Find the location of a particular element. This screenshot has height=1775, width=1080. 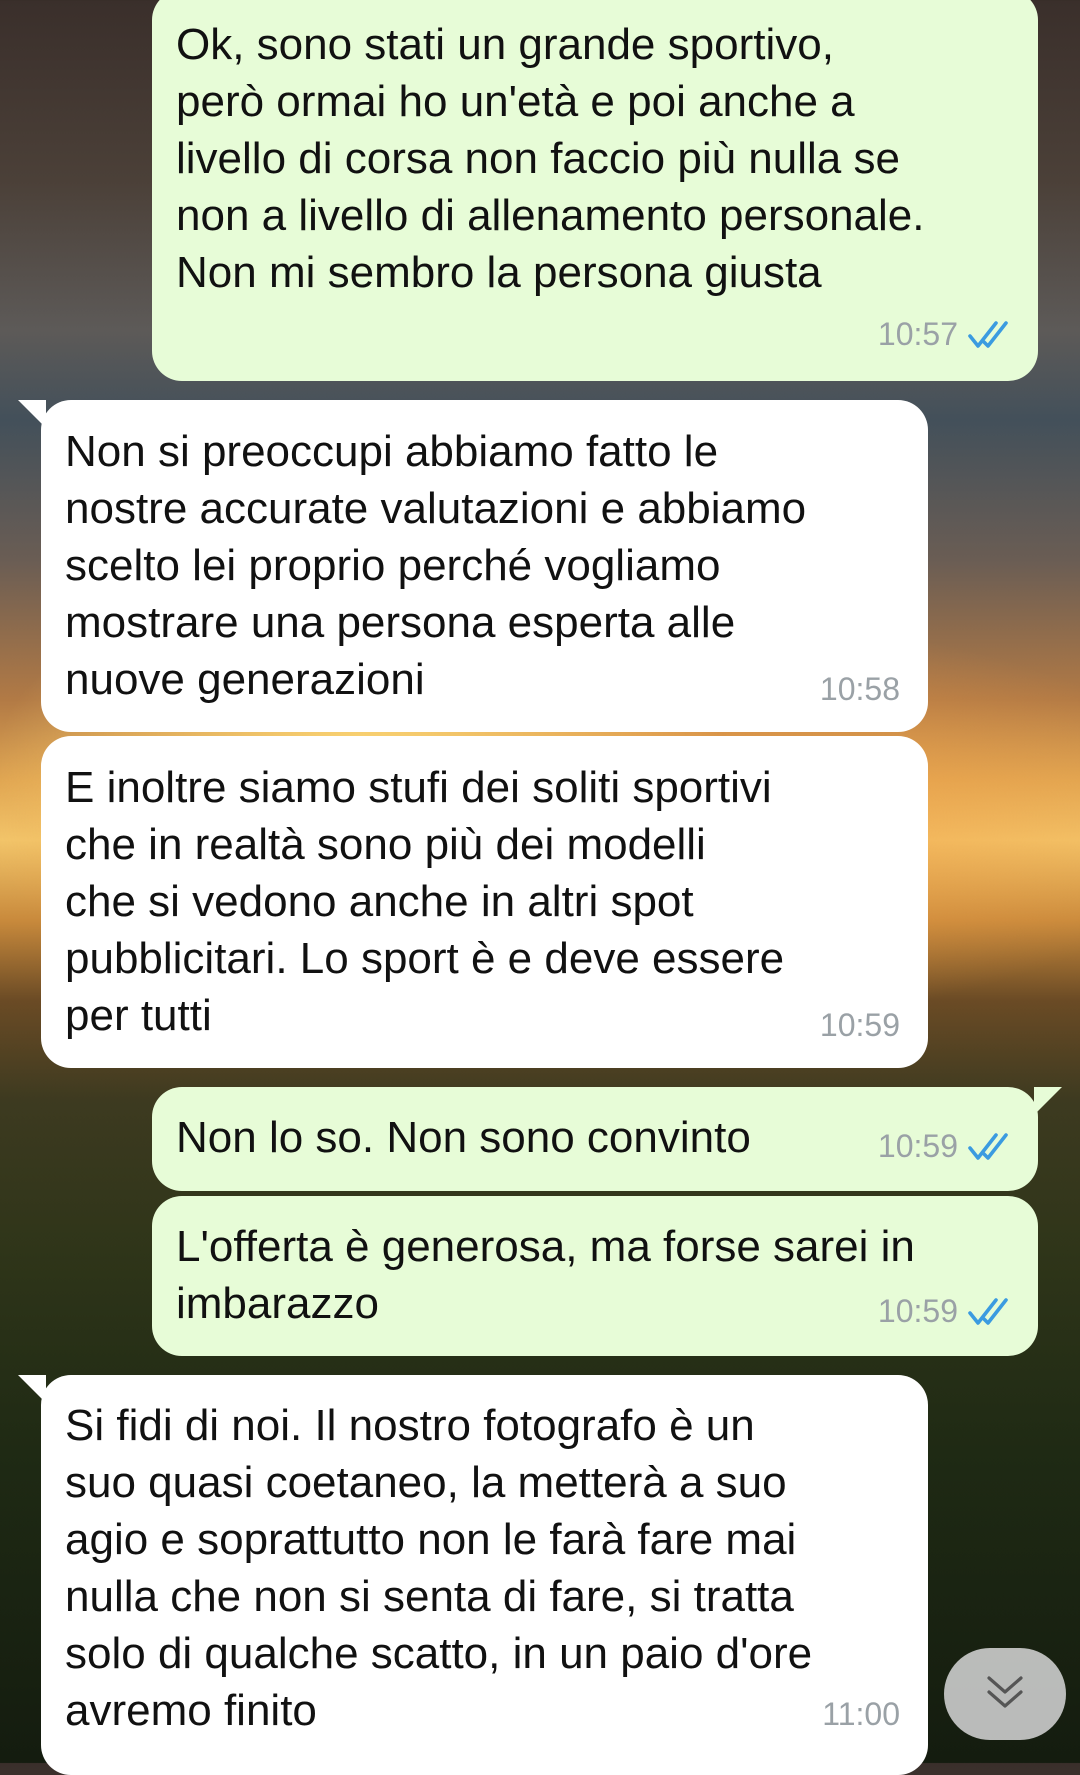

message-meta: 10:58 is located at coordinates (860, 689).